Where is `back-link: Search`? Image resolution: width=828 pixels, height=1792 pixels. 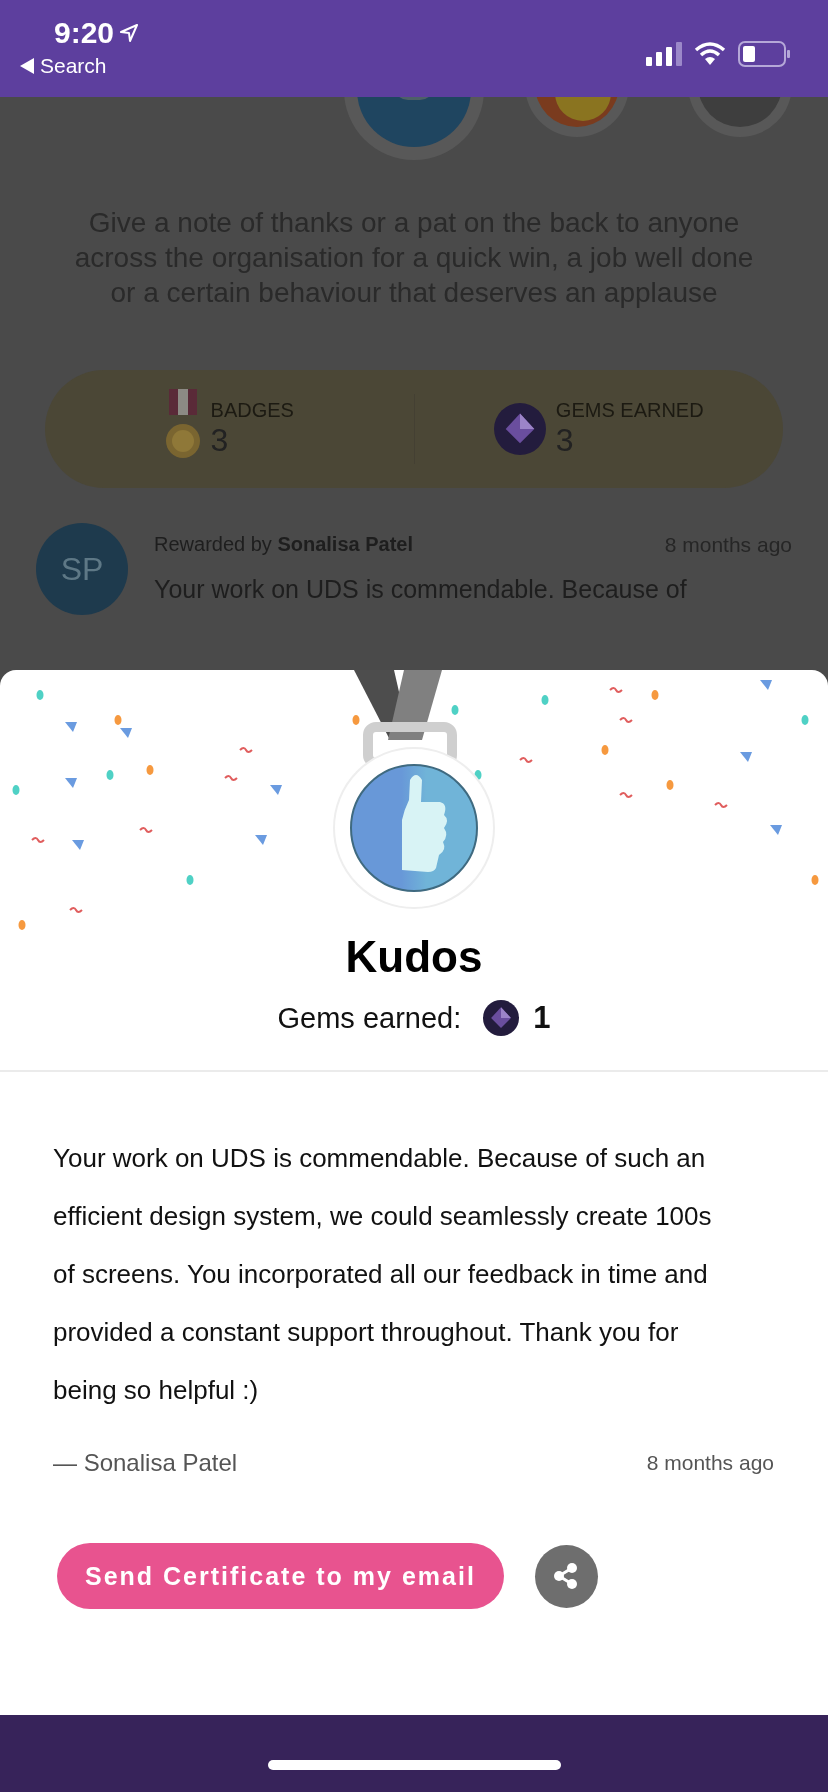 back-link: Search is located at coordinates (79, 66).